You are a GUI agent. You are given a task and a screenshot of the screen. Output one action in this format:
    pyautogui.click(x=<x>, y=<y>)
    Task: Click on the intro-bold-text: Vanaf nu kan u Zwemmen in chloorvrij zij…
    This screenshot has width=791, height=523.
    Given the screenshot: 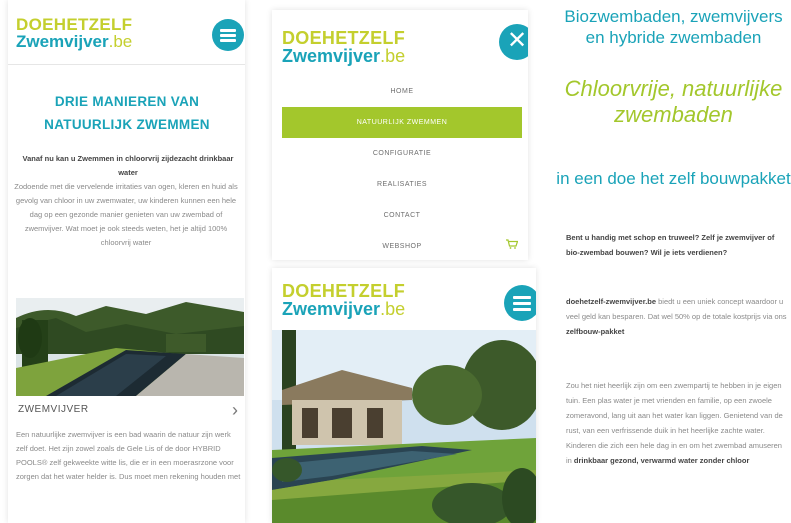 What is the action you would take?
    pyautogui.click(x=128, y=165)
    